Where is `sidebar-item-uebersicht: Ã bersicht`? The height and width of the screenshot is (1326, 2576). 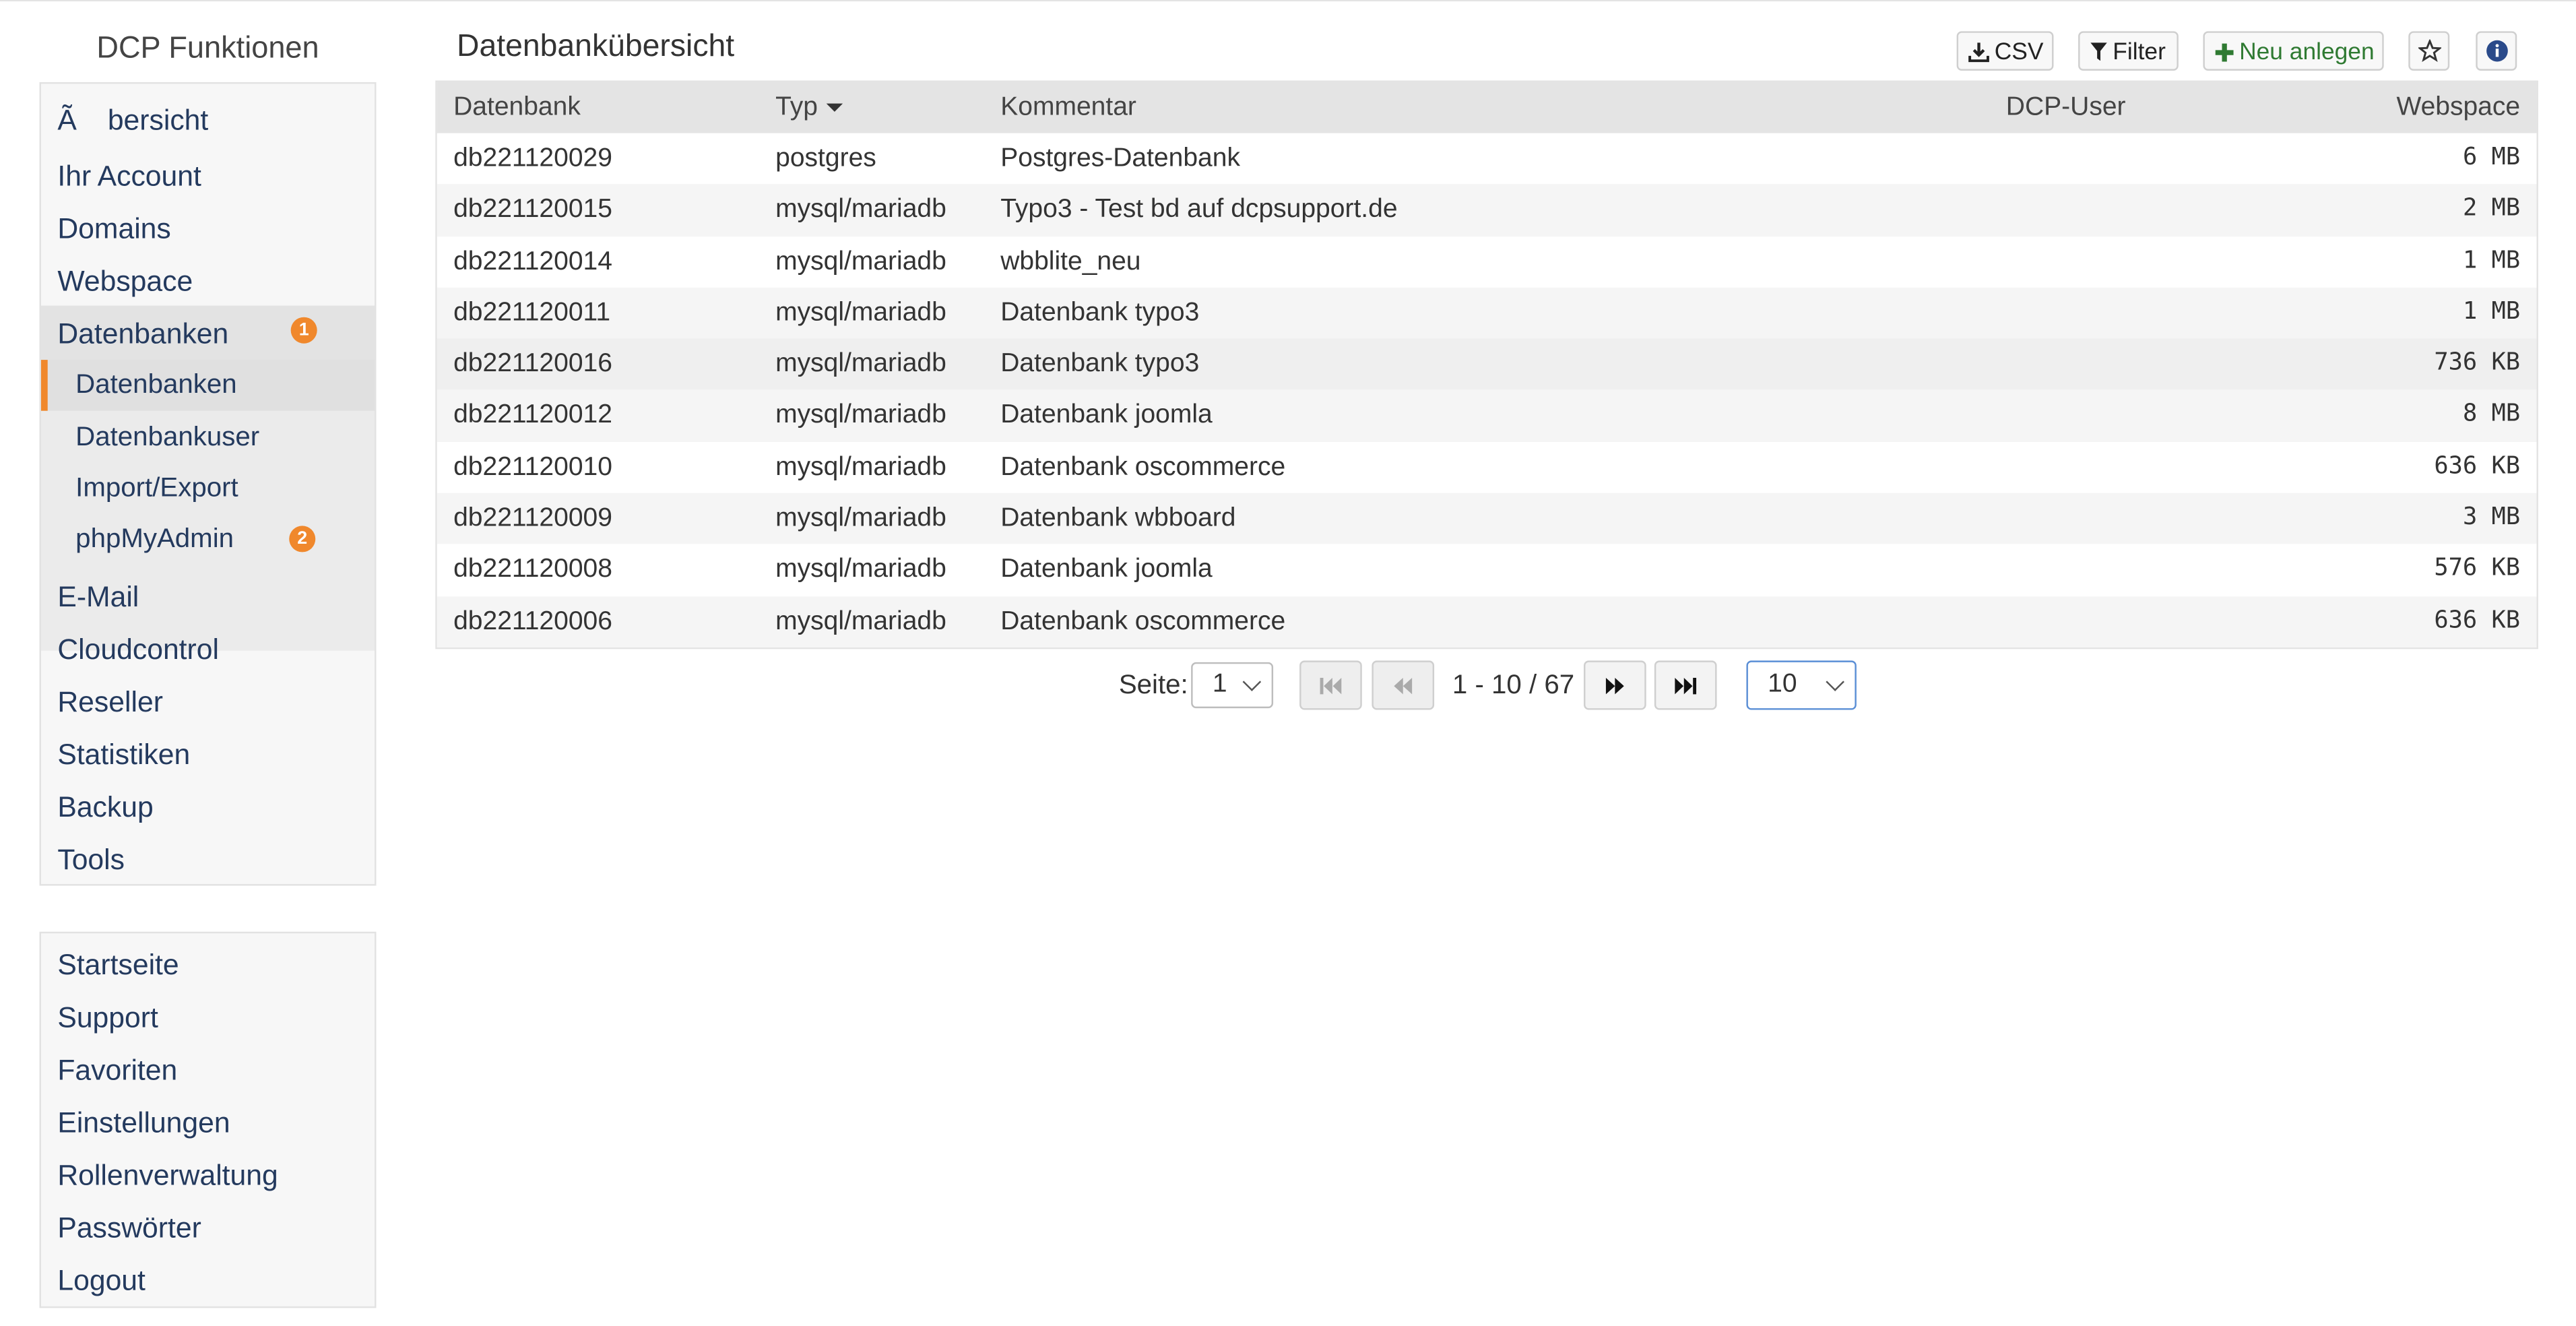 sidebar-item-uebersicht: Ã bersicht is located at coordinates (208, 120).